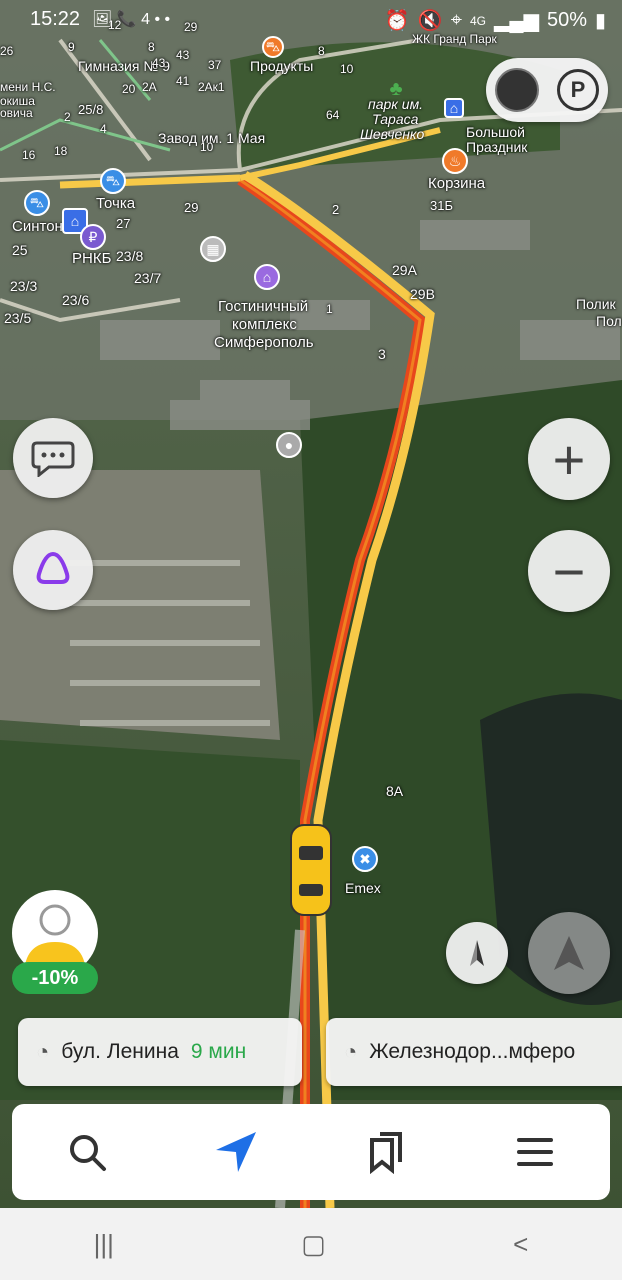  Describe the element at coordinates (29, 155) in the screenshot. I see `house-number: 16` at that location.